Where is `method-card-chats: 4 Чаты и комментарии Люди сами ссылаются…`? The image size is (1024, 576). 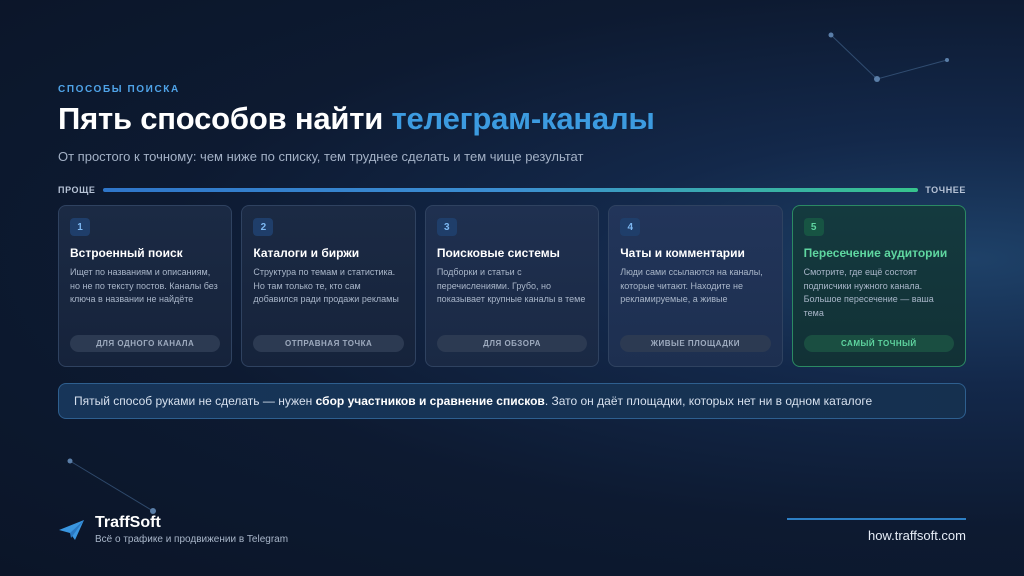 method-card-chats: 4 Чаты и комментарии Люди сами ссылаются… is located at coordinates (695, 286).